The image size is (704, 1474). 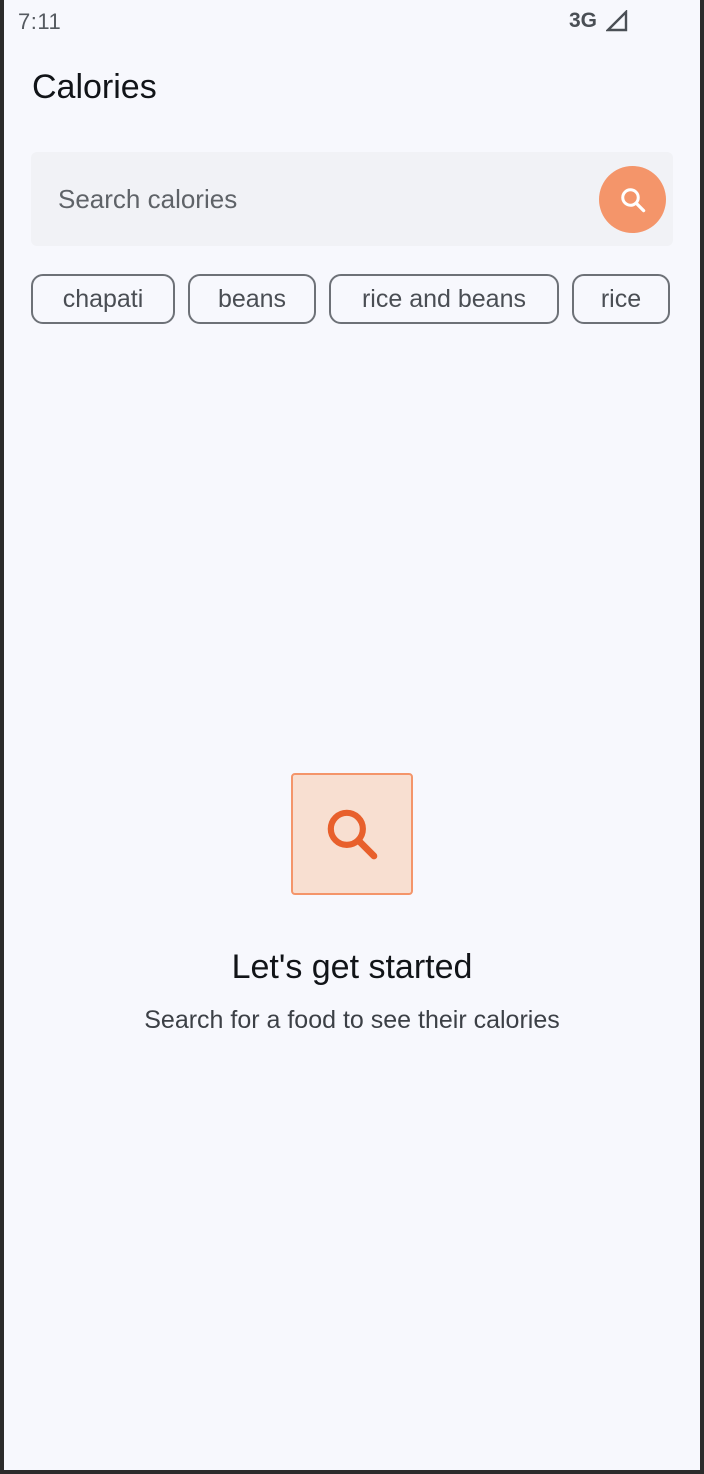 I want to click on chip-label: rice, so click(x=621, y=298).